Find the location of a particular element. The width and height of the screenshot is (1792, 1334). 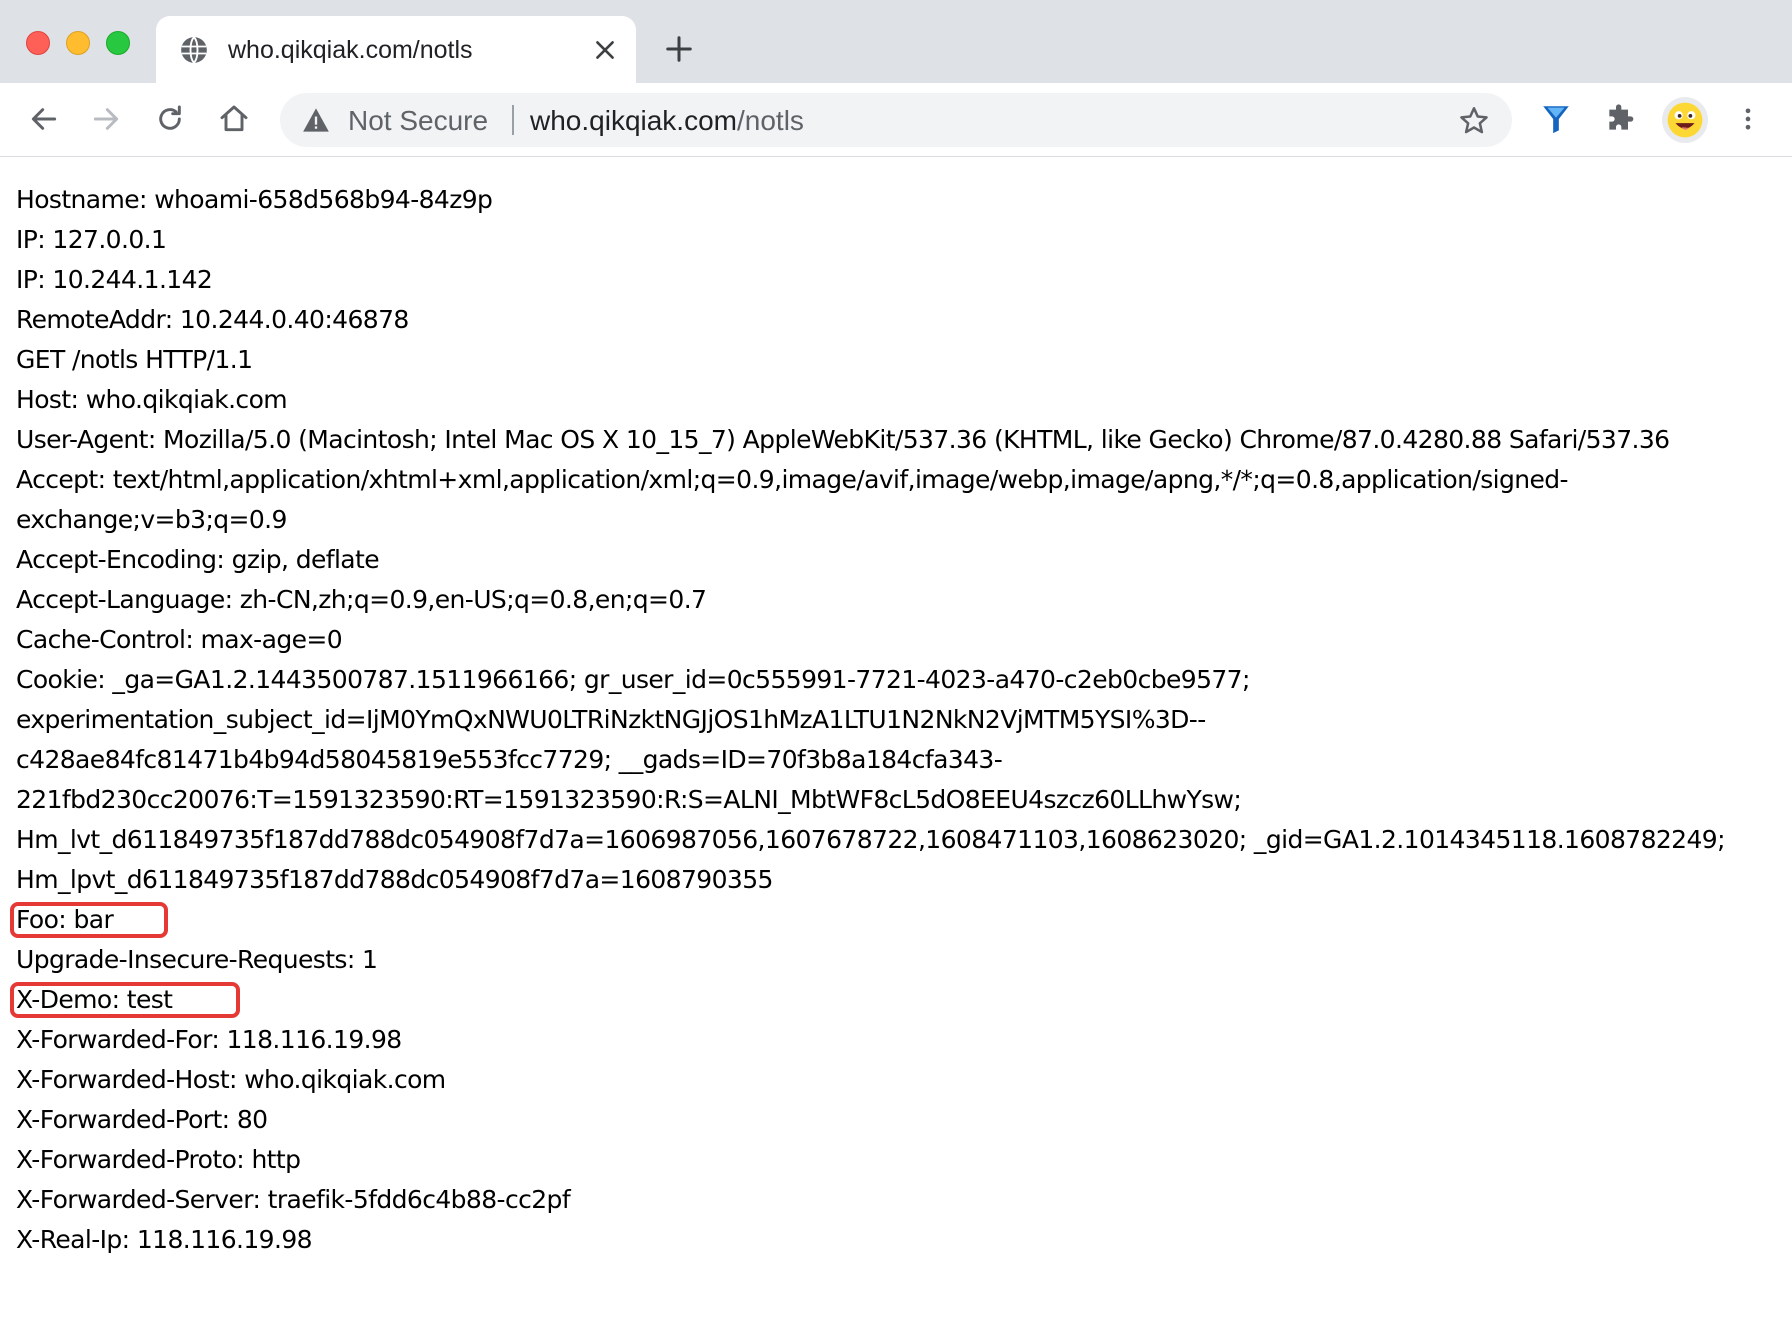

line-upgrade-insecure: Upgrade-Insecure-Requests: 1 is located at coordinates (197, 959).